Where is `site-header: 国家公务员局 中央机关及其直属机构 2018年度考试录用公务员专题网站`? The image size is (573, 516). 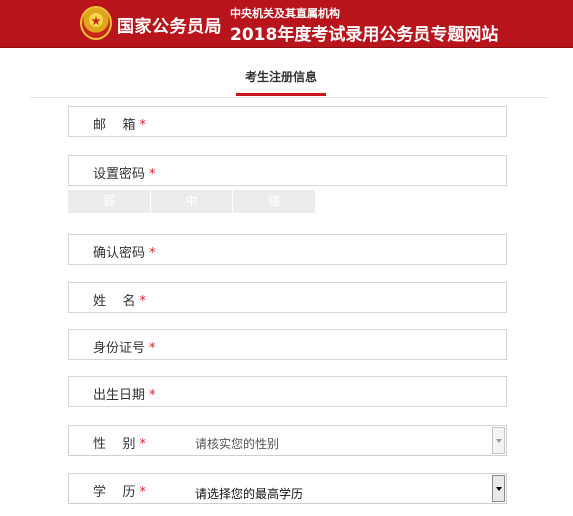
site-header: 国家公务员局 中央机关及其直属机构 2018年度考试录用公务员专题网站 is located at coordinates (286, 24).